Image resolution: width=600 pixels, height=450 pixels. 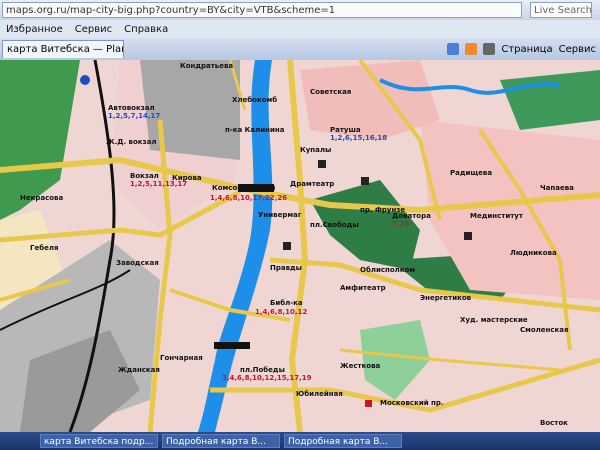 I want to click on label-yubileynaya: Юбилейная, so click(x=319, y=394).